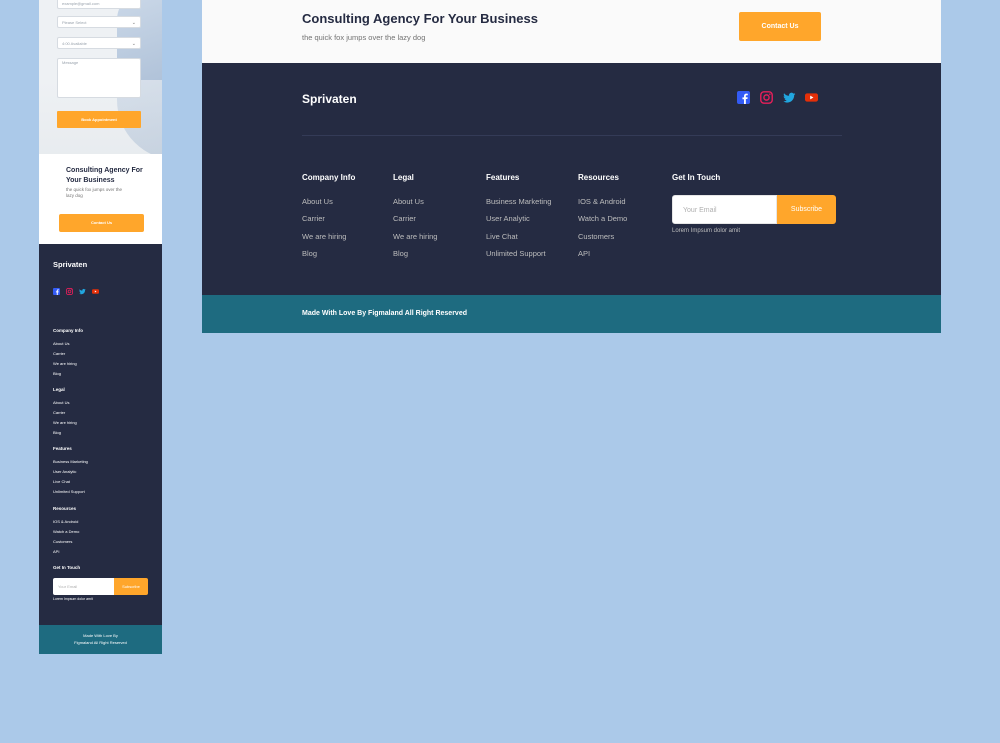 Image resolution: width=1000 pixels, height=743 pixels. Describe the element at coordinates (104, 175) in the screenshot. I see `mobile-cta-title: Consulting Agency For Your Business` at that location.